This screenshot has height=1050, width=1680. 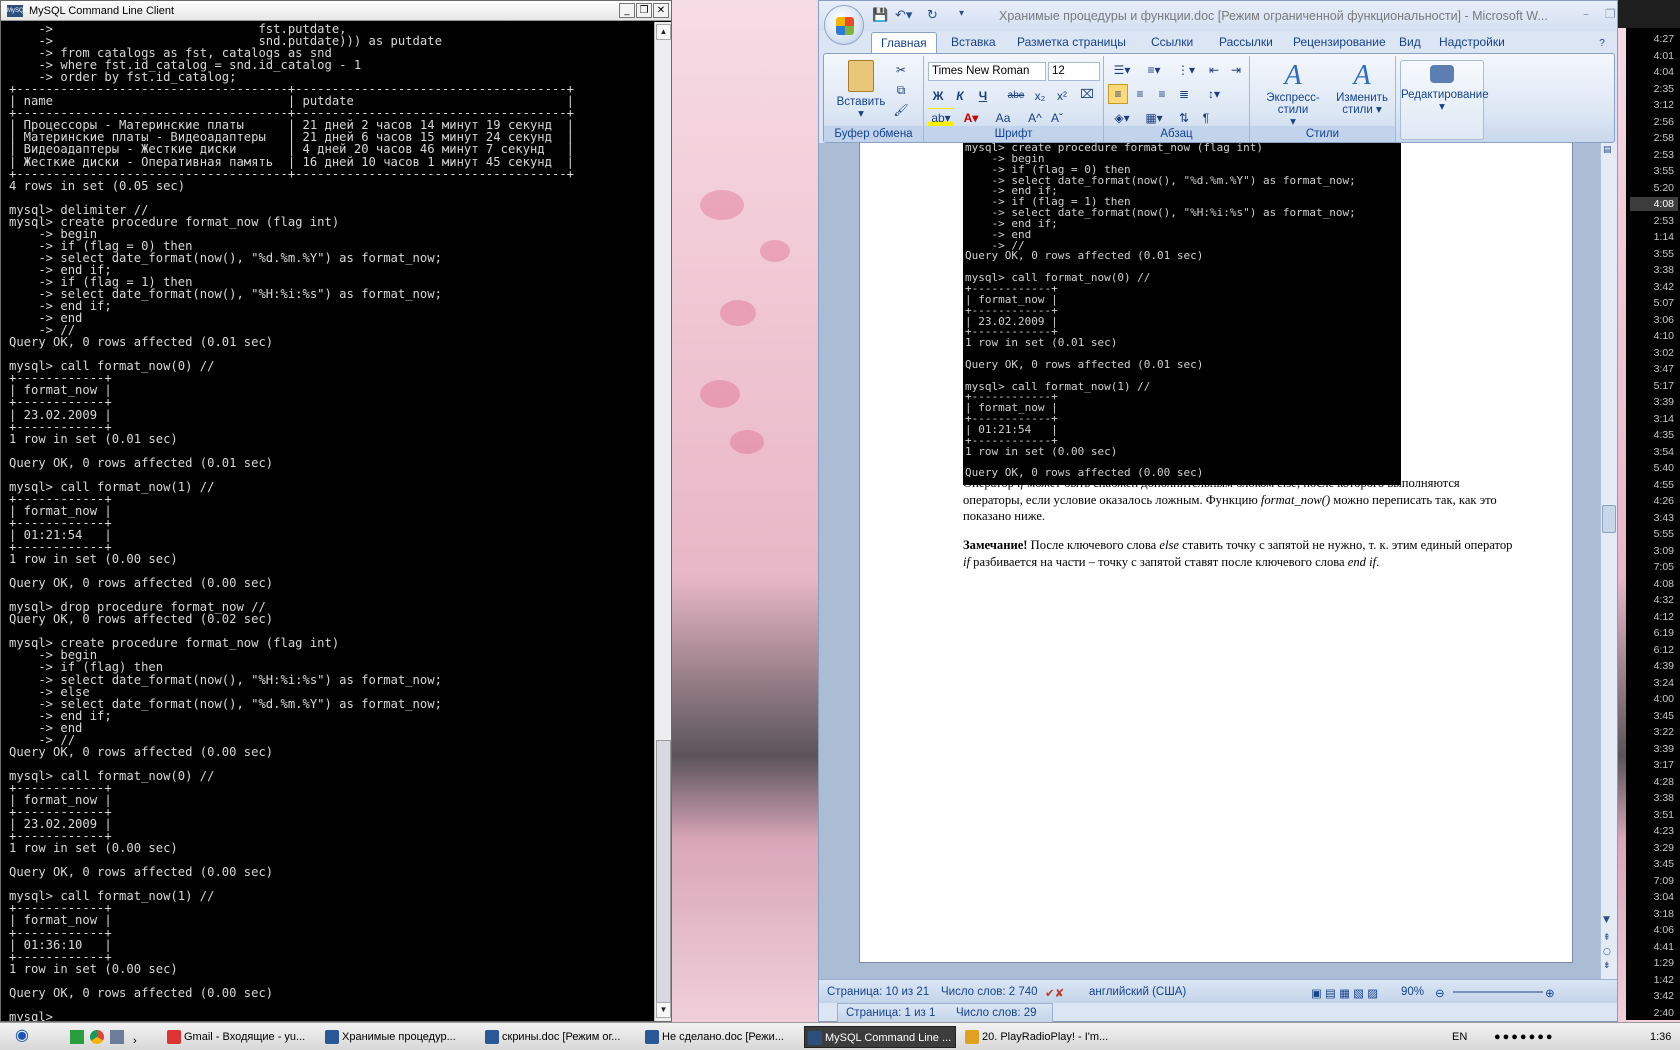 What do you see at coordinates (1654, 221) in the screenshot?
I see `playlist-item: 2:53` at bounding box center [1654, 221].